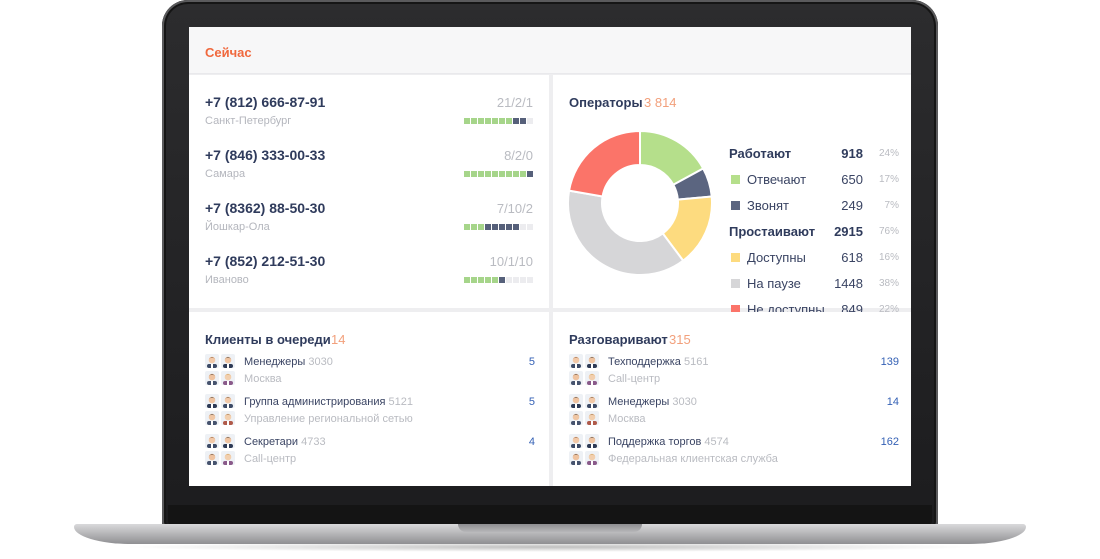 The height and width of the screenshot is (559, 1100). What do you see at coordinates (815, 233) in the screenshot?
I see `operators-group-row: Простаивают 2915 76%` at bounding box center [815, 233].